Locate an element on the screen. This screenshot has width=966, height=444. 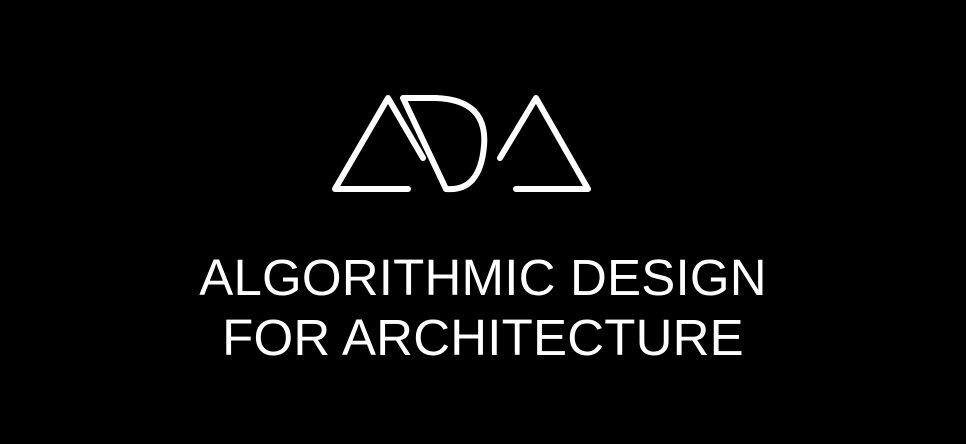
ada-logo-icon is located at coordinates (462, 144).